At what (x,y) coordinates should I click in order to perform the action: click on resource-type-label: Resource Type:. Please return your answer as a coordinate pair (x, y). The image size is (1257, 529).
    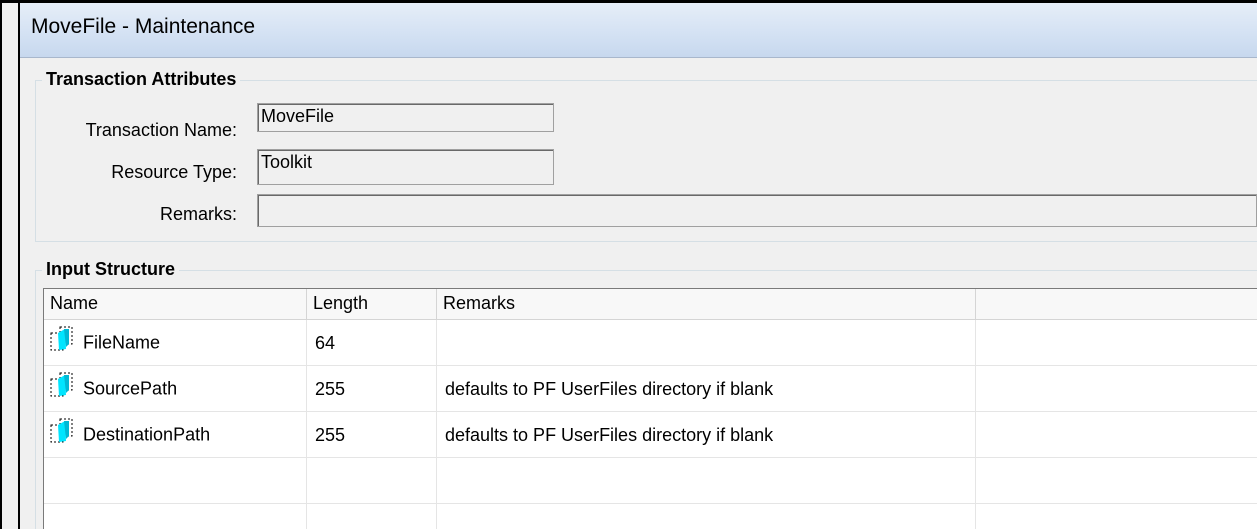
    Looking at the image, I should click on (174, 172).